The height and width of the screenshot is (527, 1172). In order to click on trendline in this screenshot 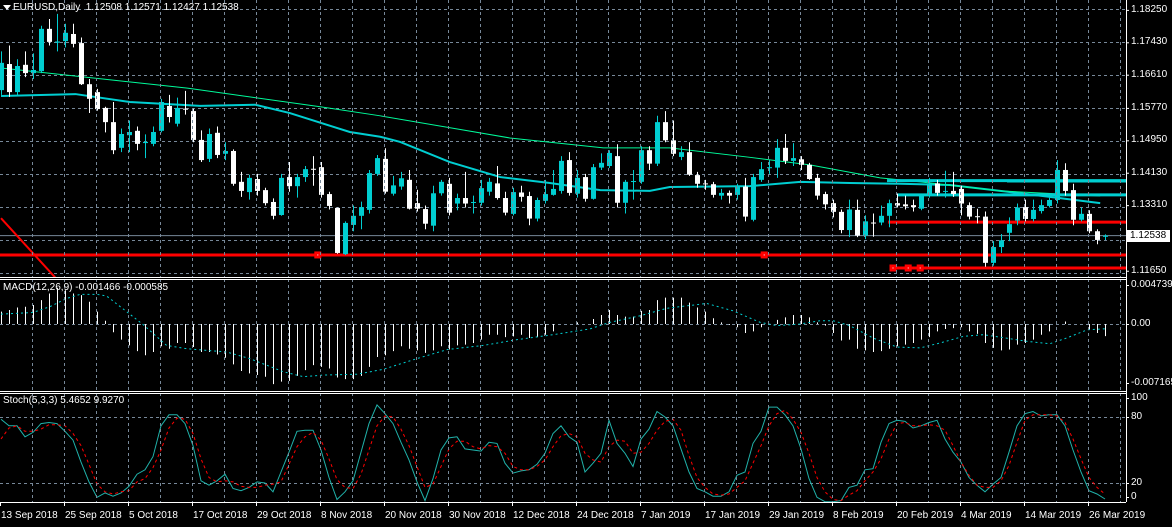, I will do `click(78, 303)`.